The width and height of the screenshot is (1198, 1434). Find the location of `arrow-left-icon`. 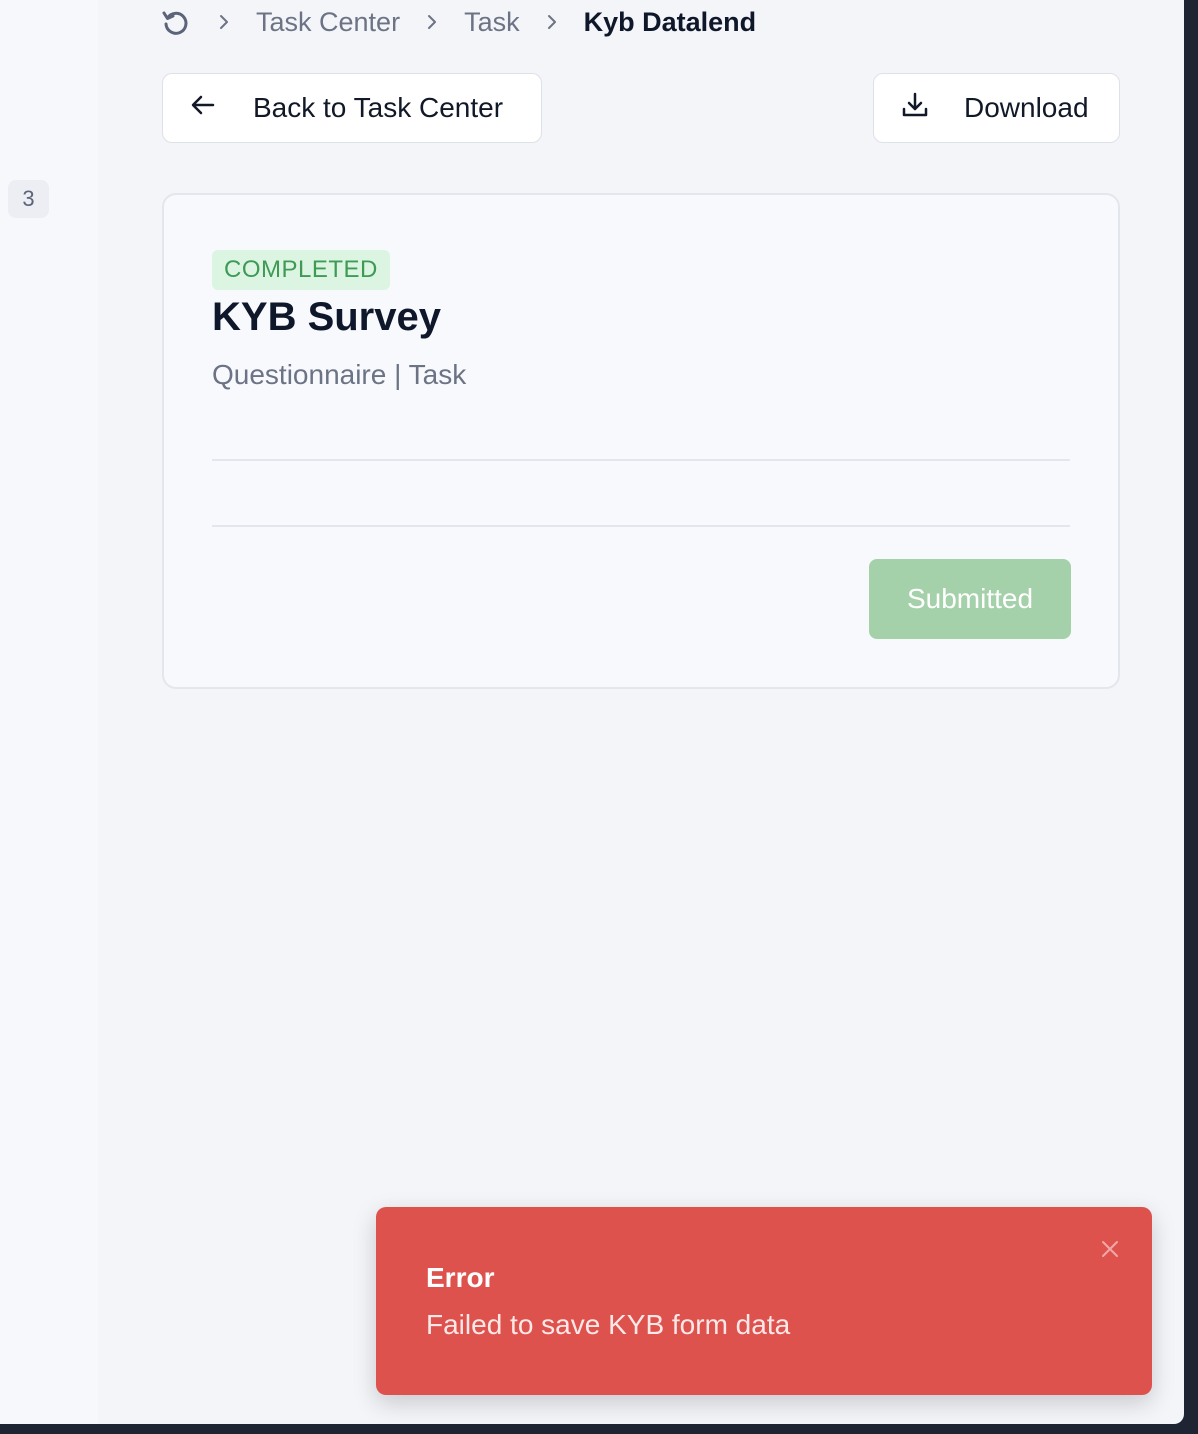

arrow-left-icon is located at coordinates (203, 108).